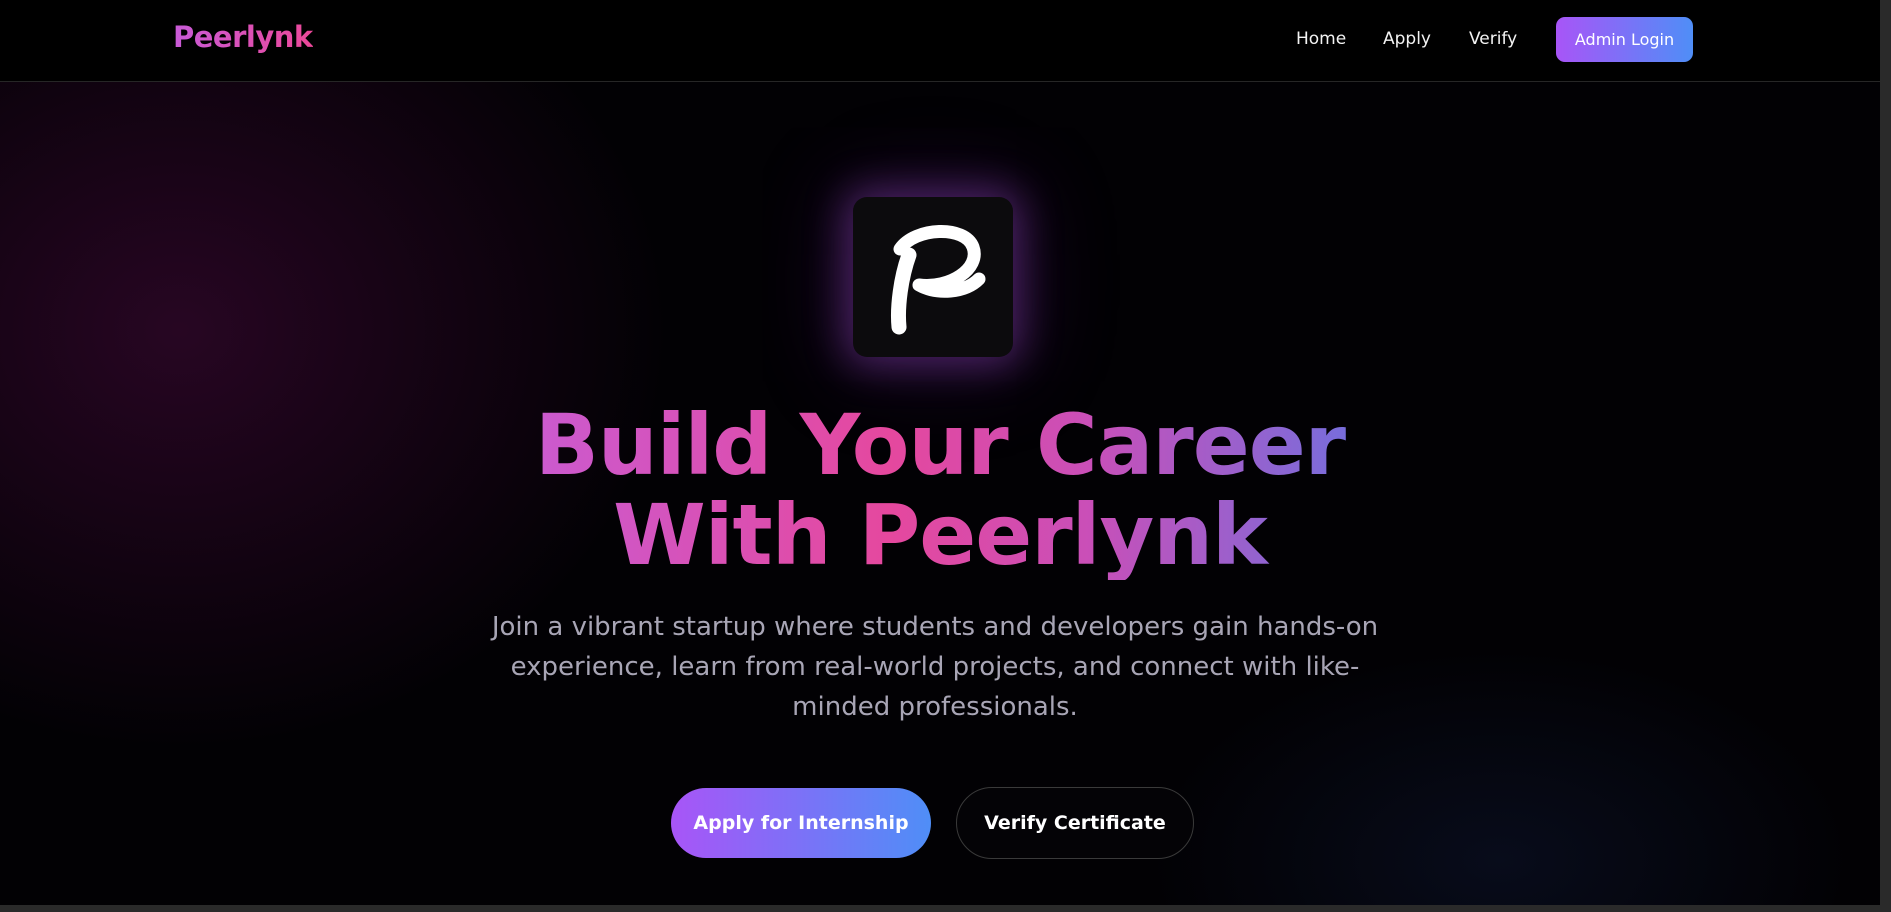  What do you see at coordinates (940, 41) in the screenshot?
I see `top-navbar: Peerlynk Home Apply Verify Admin Login` at bounding box center [940, 41].